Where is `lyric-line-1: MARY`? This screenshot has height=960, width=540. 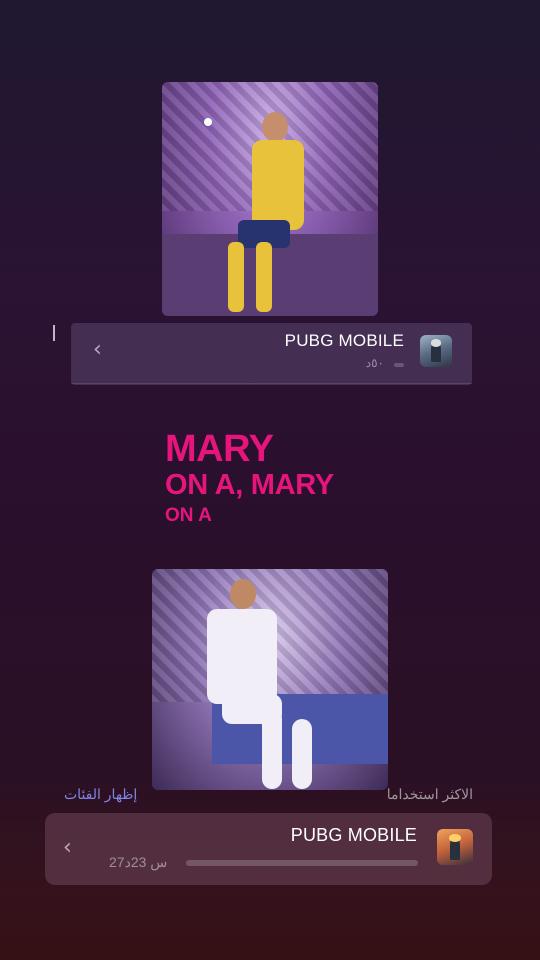 lyric-line-1: MARY is located at coordinates (219, 449).